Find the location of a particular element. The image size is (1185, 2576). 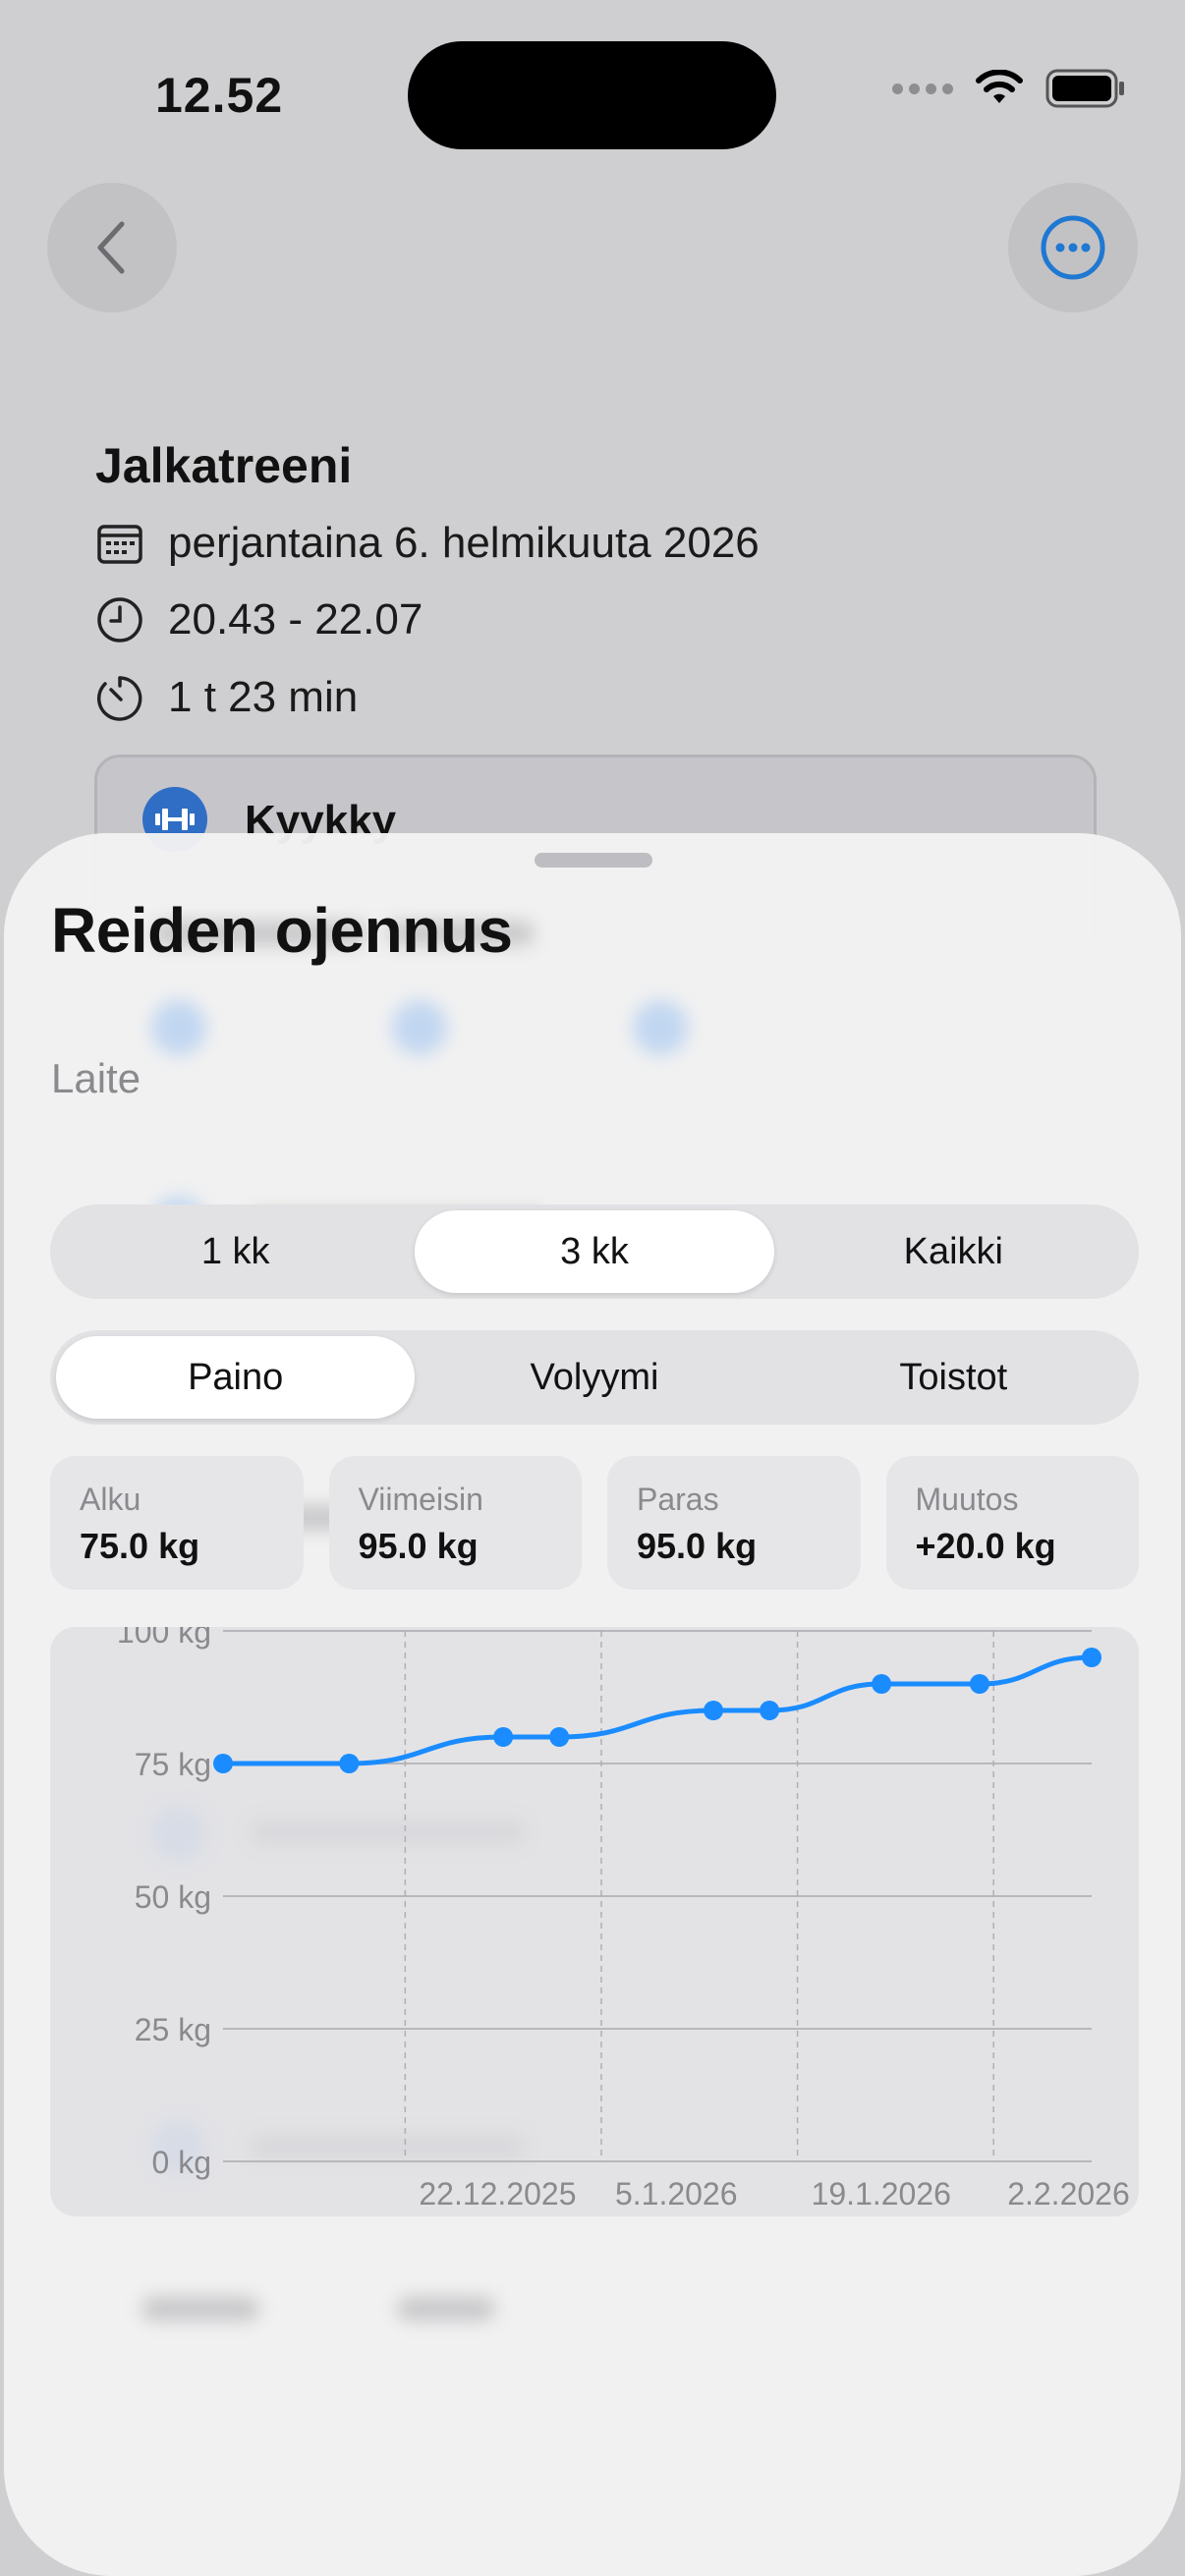

more-icon is located at coordinates (1073, 247).